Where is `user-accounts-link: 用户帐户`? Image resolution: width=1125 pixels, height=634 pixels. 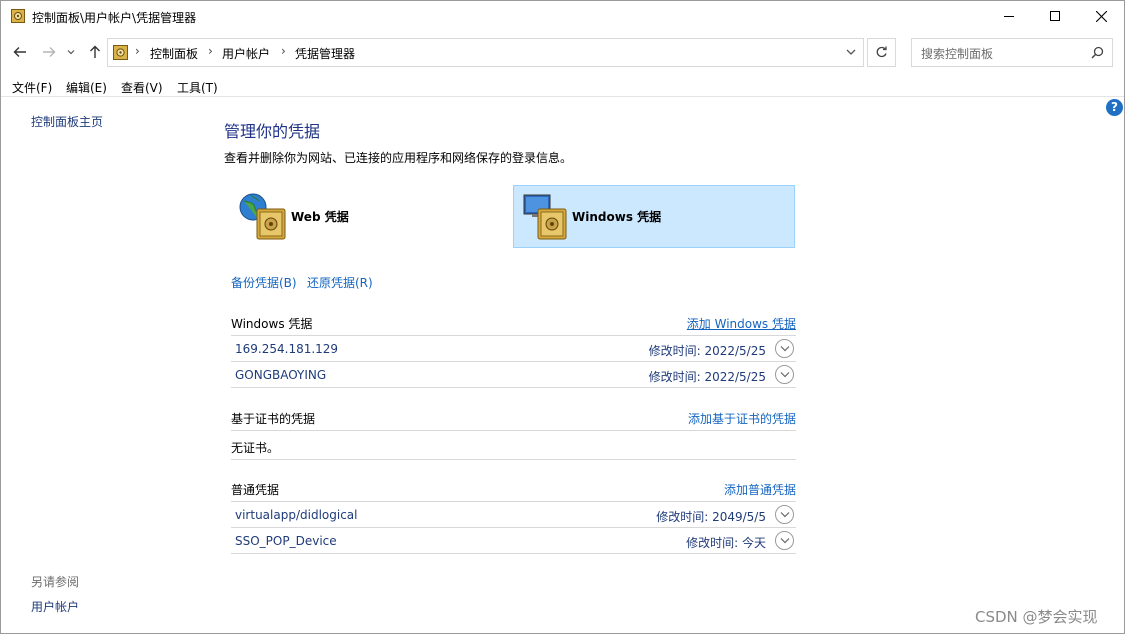
user-accounts-link: 用户帐户 is located at coordinates (55, 606).